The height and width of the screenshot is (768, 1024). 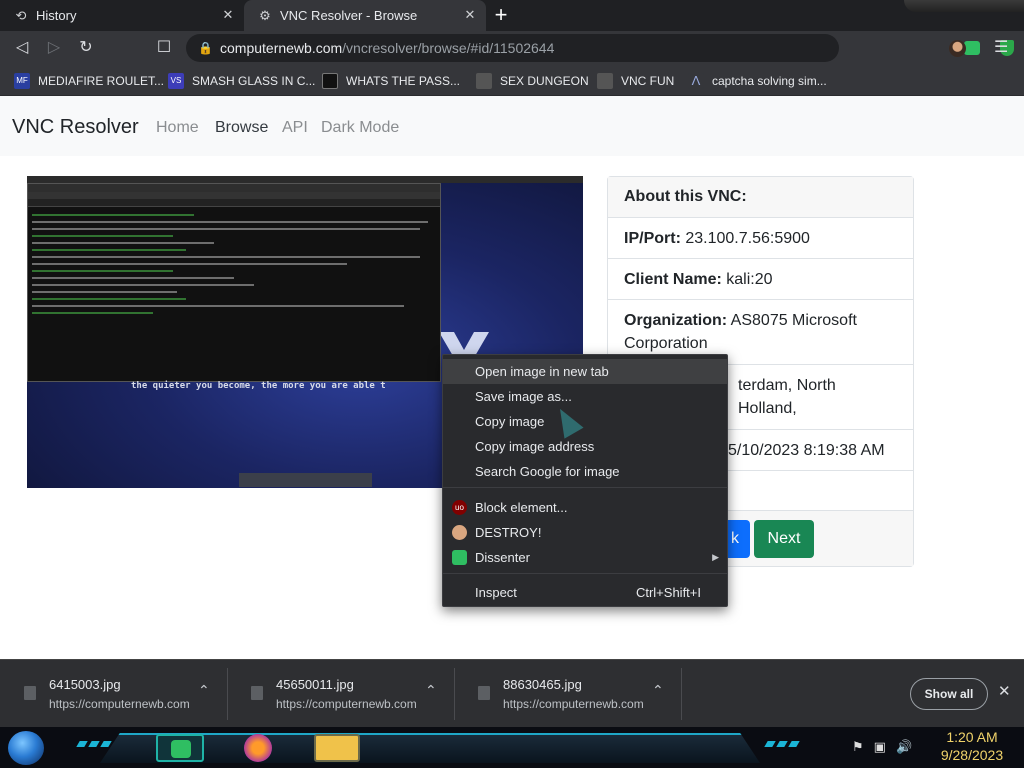 I want to click on close-downloads-icon: ✕, so click(x=1004, y=691).